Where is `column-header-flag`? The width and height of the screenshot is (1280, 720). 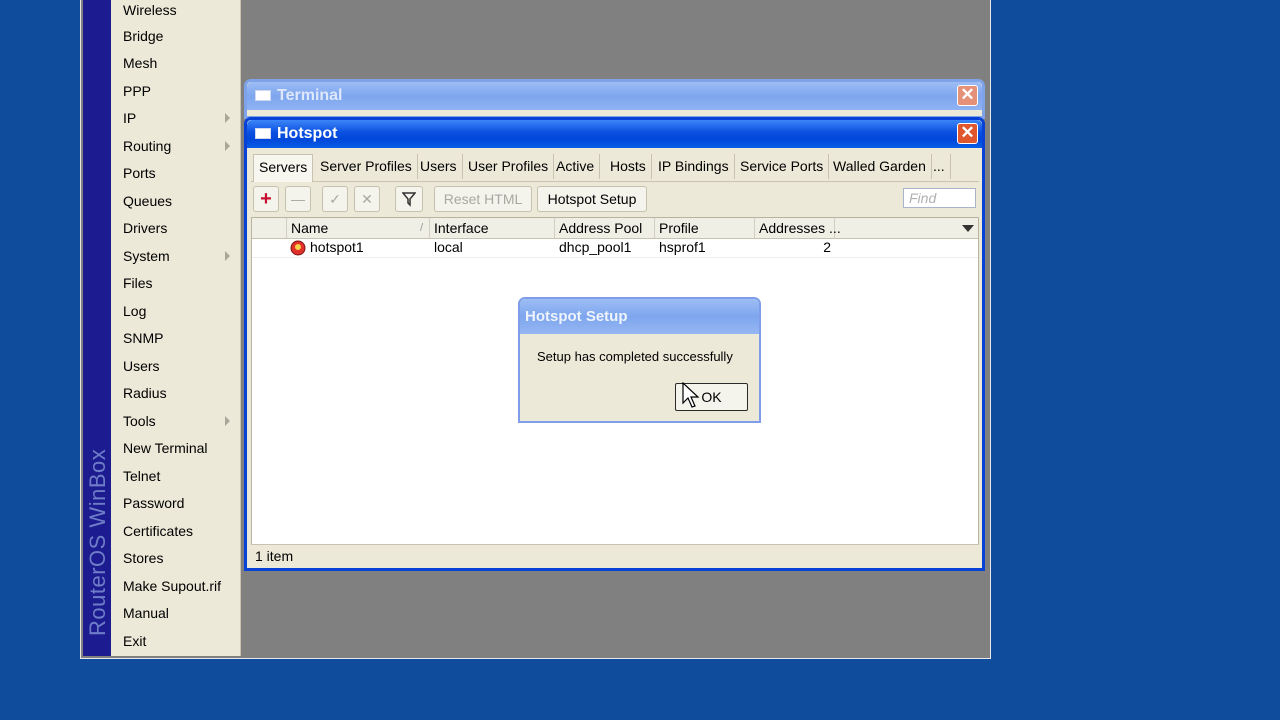 column-header-flag is located at coordinates (269, 228).